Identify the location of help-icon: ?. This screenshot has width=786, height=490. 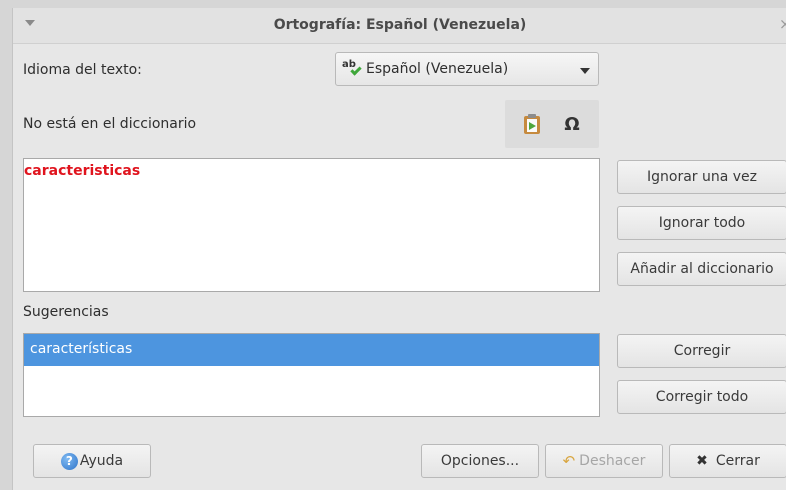
(69, 461).